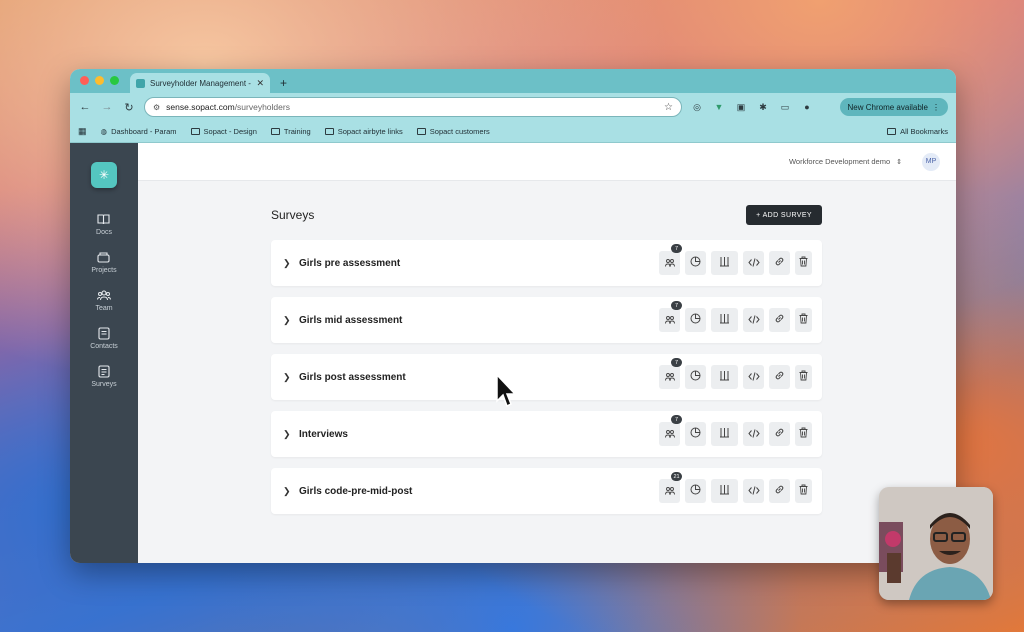  I want to click on link-icon, so click(779, 320).